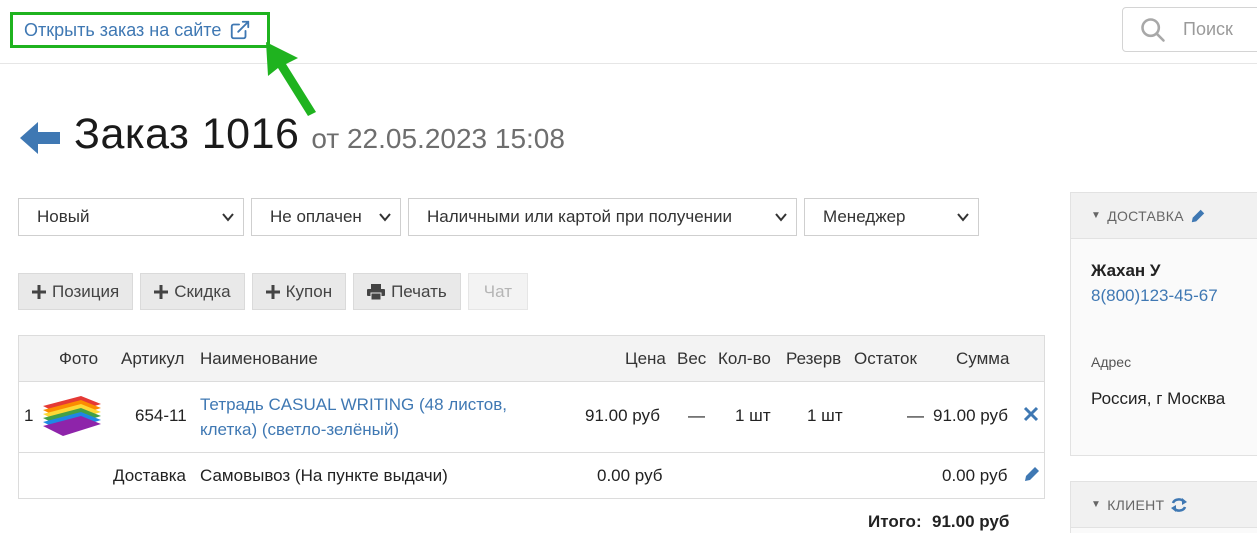  What do you see at coordinates (79, 358) in the screenshot?
I see `th-photo: Фото` at bounding box center [79, 358].